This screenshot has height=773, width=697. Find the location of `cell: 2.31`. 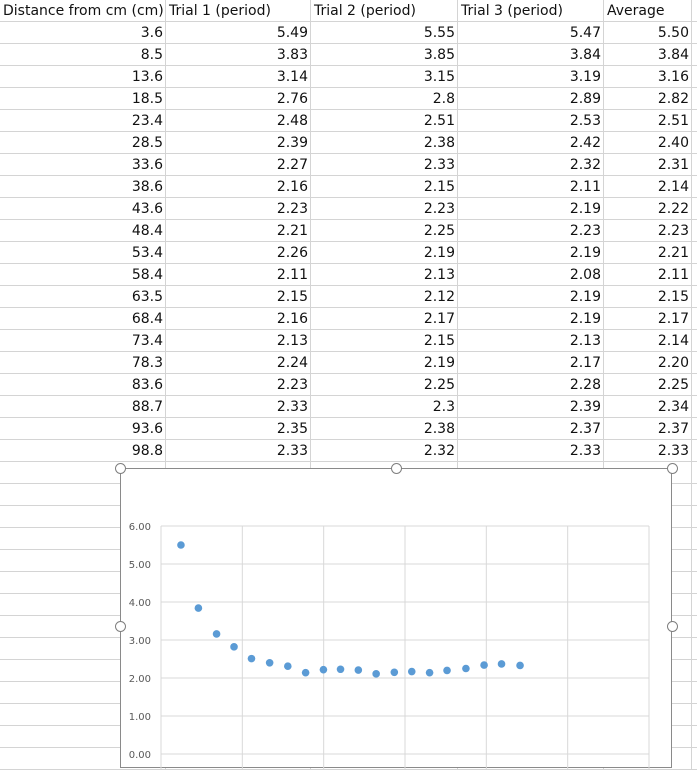

cell: 2.31 is located at coordinates (648, 165).